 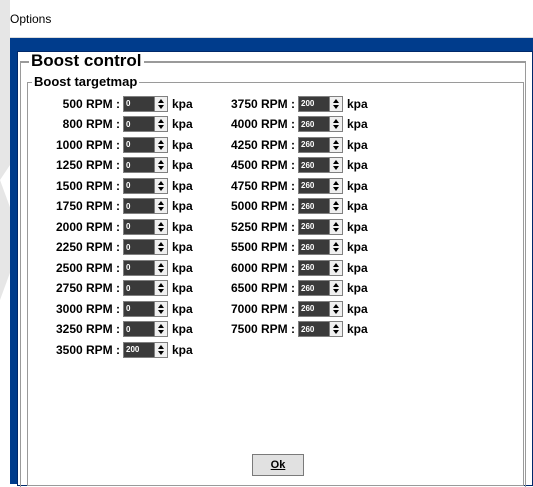 What do you see at coordinates (262, 185) in the screenshot?
I see `rpm-label: 4750 RPM :` at bounding box center [262, 185].